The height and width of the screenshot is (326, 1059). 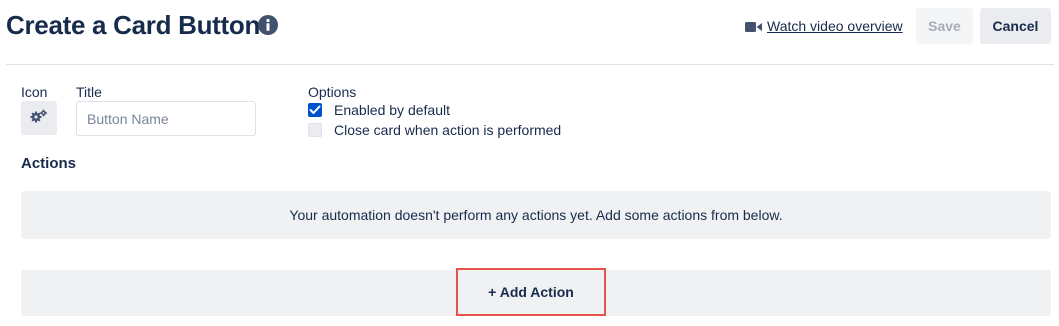 I want to click on icon-picker-button, so click(x=39, y=118).